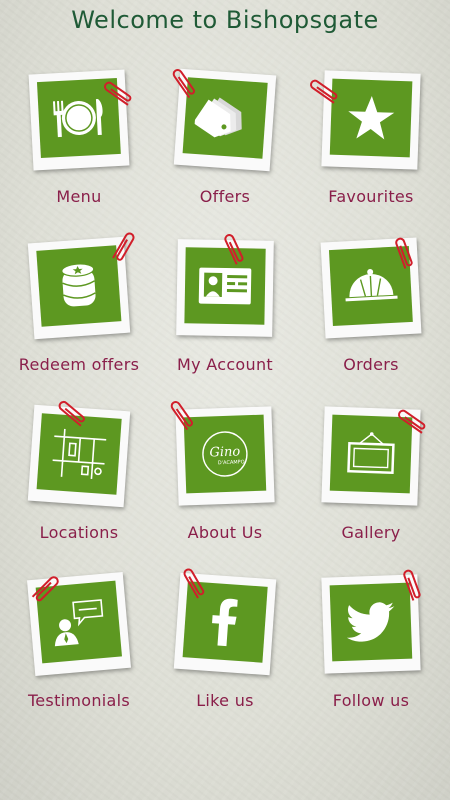 The height and width of the screenshot is (800, 450). What do you see at coordinates (225, 196) in the screenshot?
I see `tile-label: Offers` at bounding box center [225, 196].